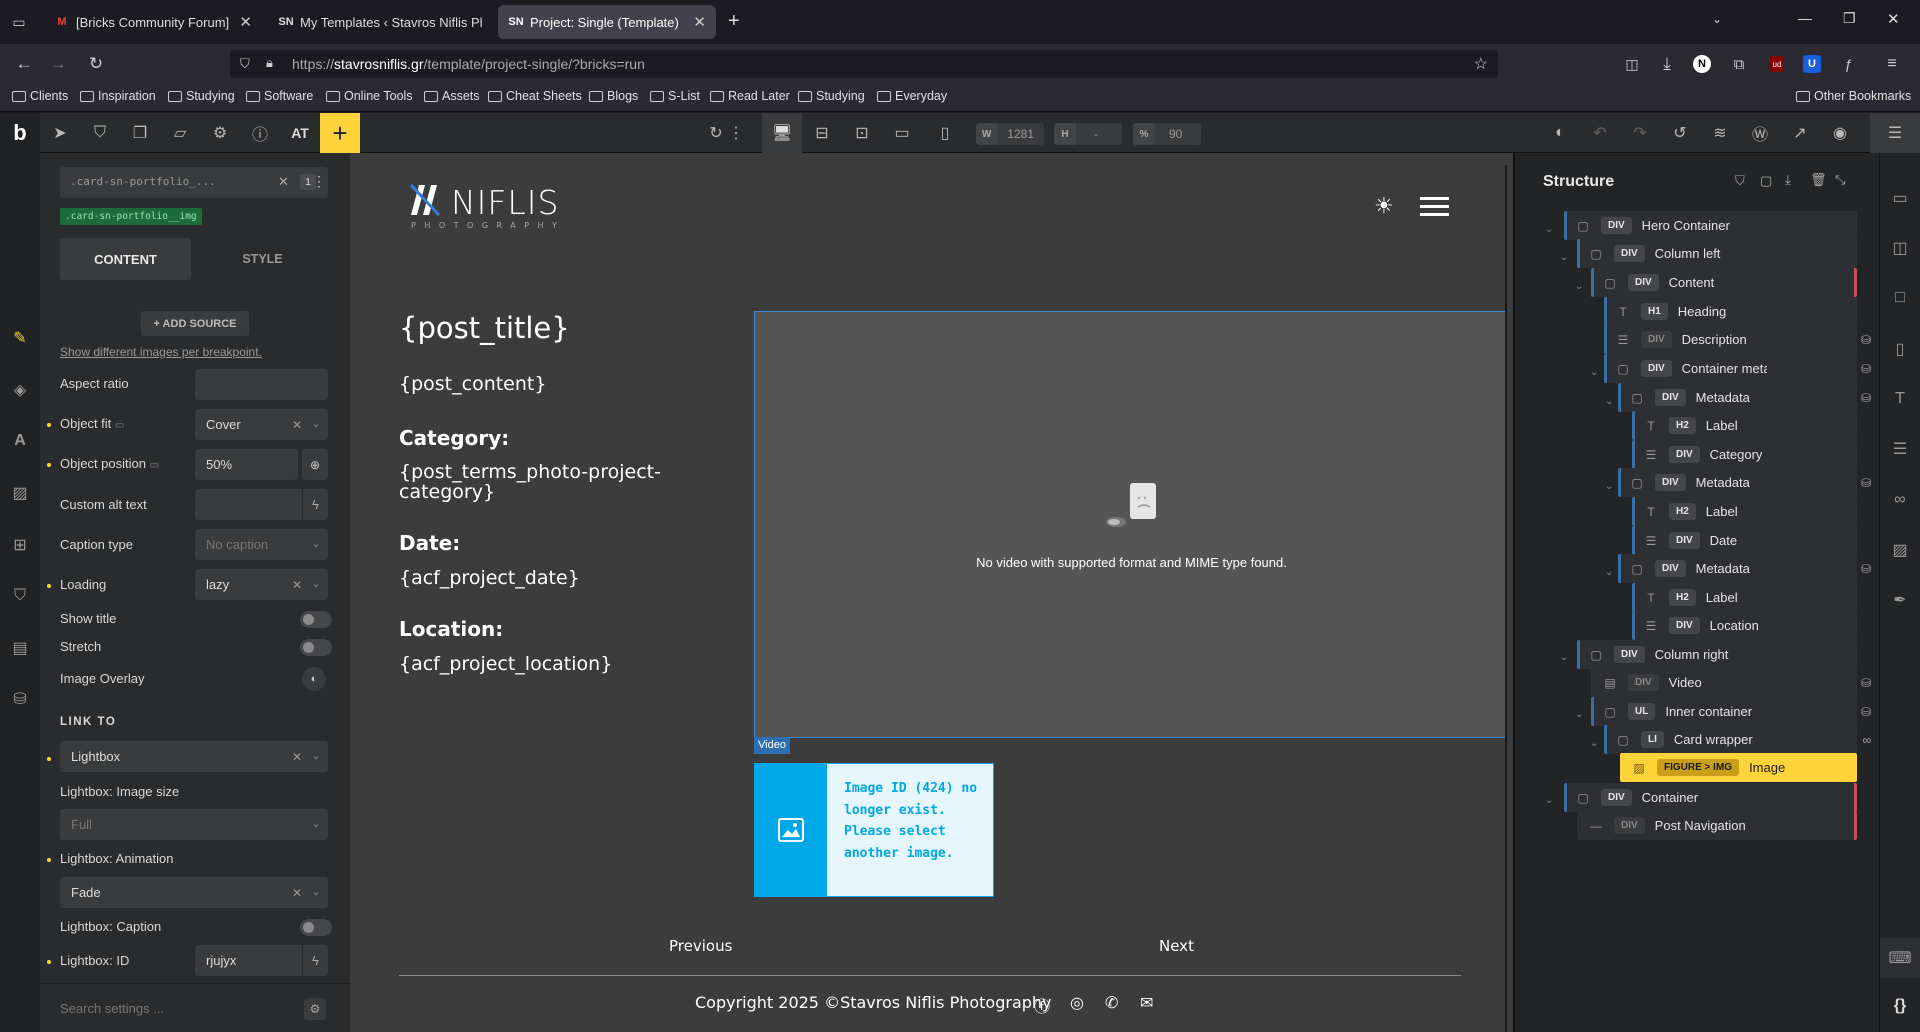  Describe the element at coordinates (1632, 64) in the screenshot. I see `pocket-icon: ◫` at that location.